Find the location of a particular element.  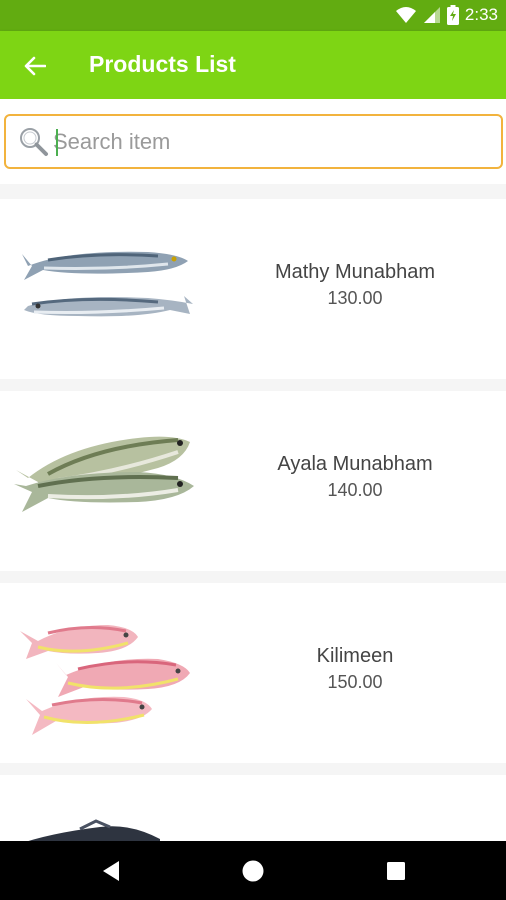

arrow-back-icon is located at coordinates (35, 66).